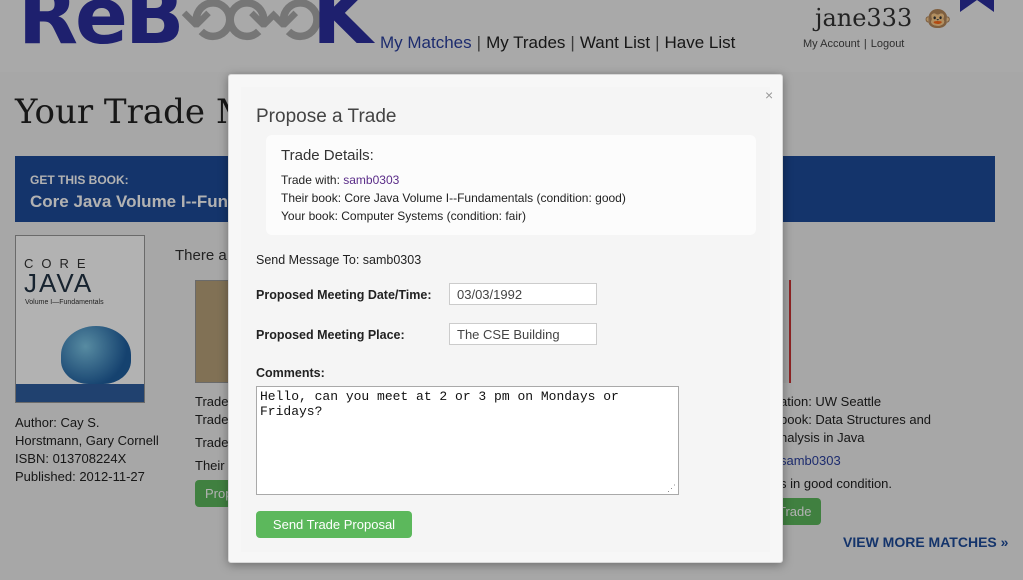 Image resolution: width=1023 pixels, height=580 pixels. I want to click on comments-label: Comments:, so click(290, 373).